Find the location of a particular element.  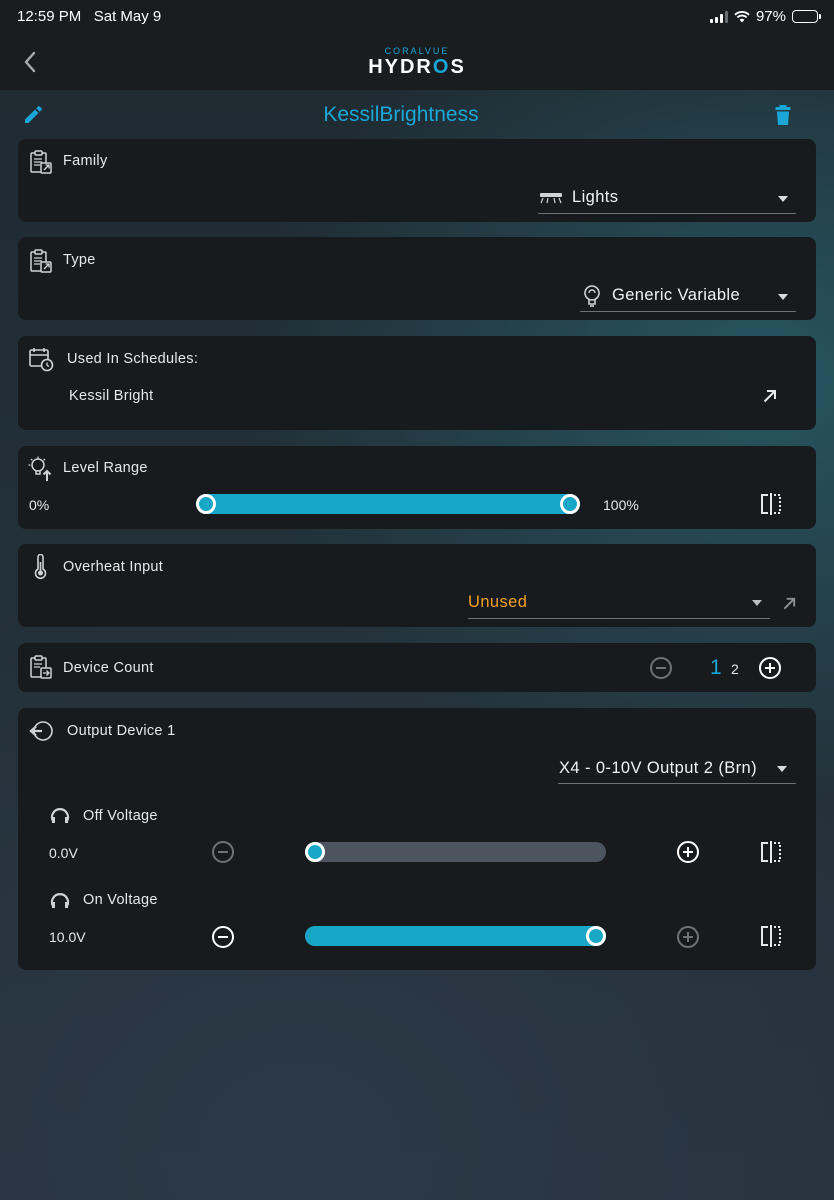

logo-main-o: O is located at coordinates (441, 67).